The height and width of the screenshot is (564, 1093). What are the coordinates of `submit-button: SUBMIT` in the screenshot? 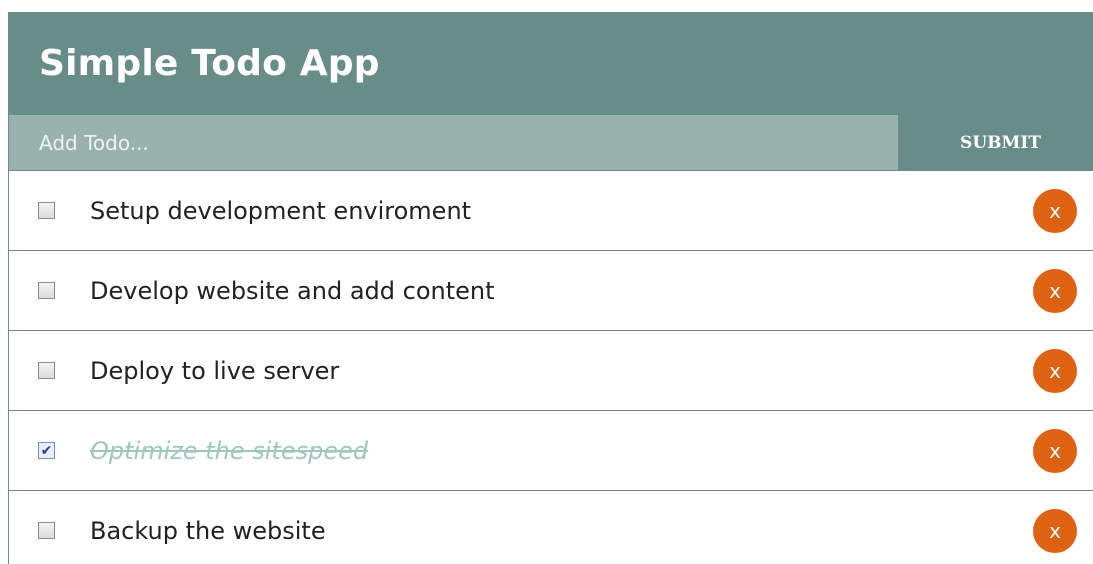 It's located at (995, 142).